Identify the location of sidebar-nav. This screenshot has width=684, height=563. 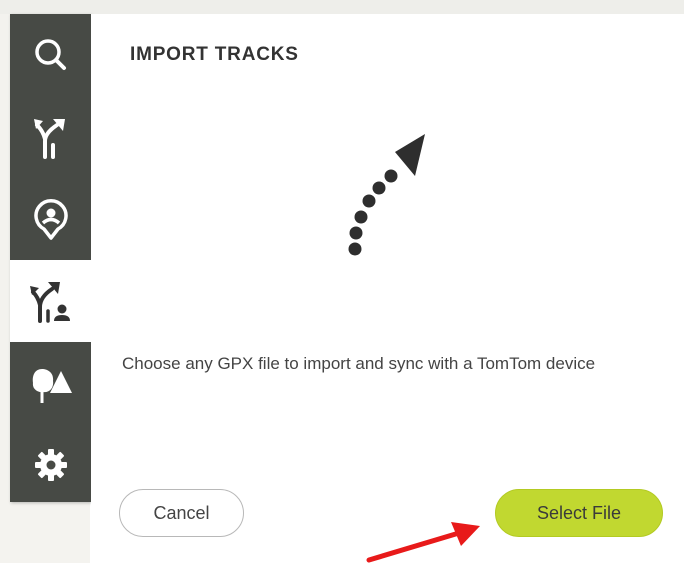
(50, 258).